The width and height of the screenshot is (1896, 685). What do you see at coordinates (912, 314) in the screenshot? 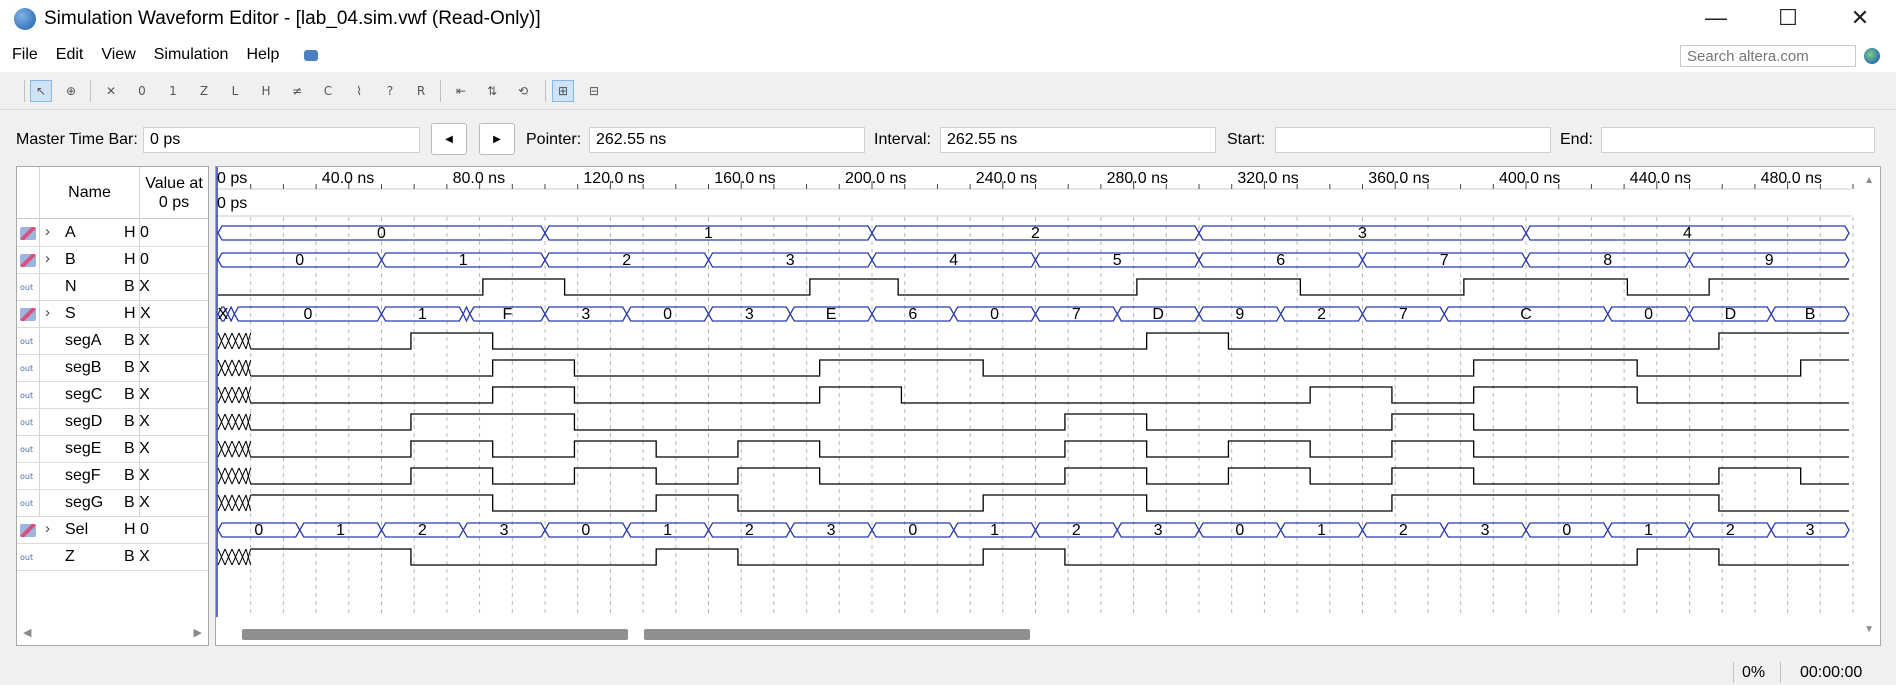
I see `bus-value-label: 6` at bounding box center [912, 314].